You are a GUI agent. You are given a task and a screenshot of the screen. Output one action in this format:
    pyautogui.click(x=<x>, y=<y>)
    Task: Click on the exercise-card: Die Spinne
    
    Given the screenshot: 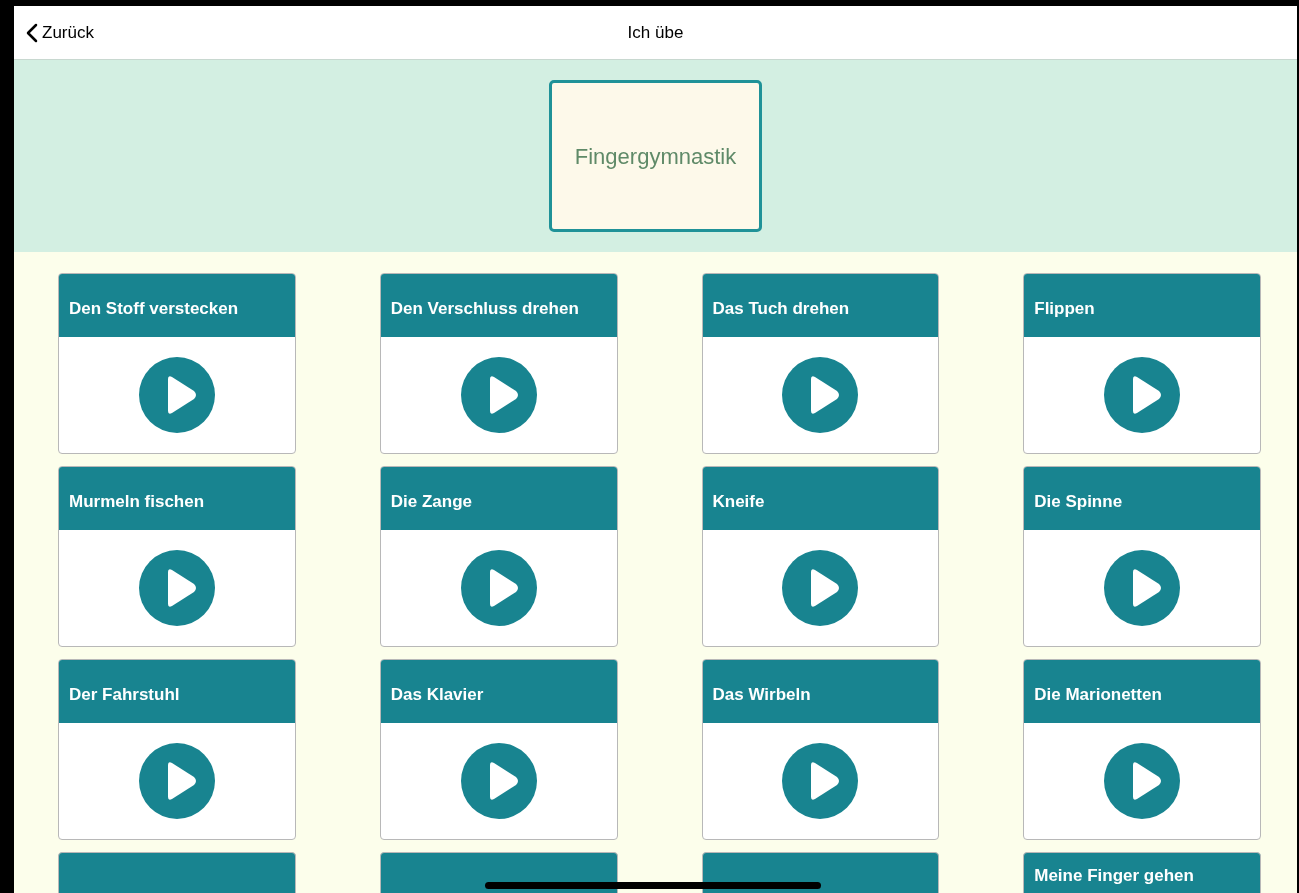 What is the action you would take?
    pyautogui.click(x=1142, y=556)
    